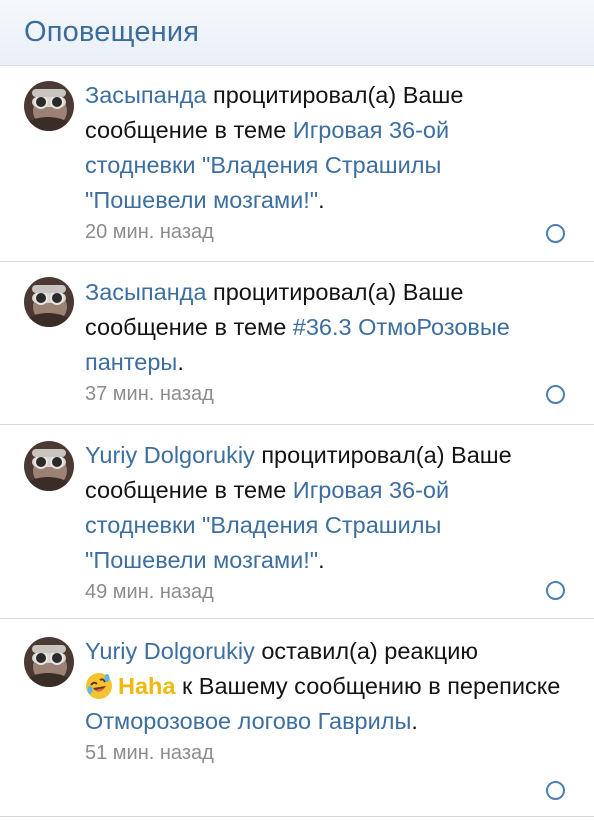 The image size is (594, 821). What do you see at coordinates (147, 686) in the screenshot?
I see `reaction-label: Haha` at bounding box center [147, 686].